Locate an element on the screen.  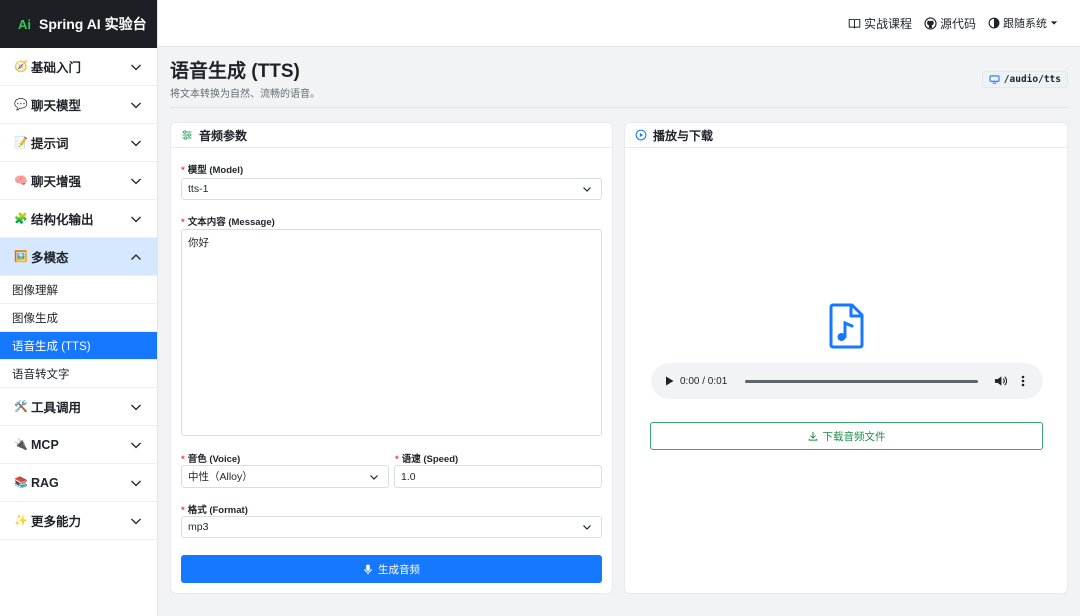
sidebar-item-emoji: 💬 is located at coordinates (21, 105).